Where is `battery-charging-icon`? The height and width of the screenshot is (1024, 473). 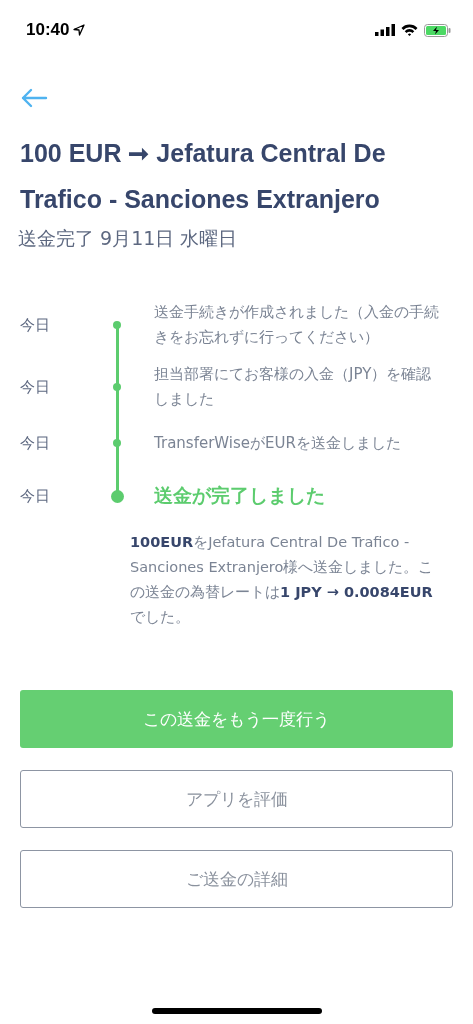
battery-charging-icon is located at coordinates (437, 30).